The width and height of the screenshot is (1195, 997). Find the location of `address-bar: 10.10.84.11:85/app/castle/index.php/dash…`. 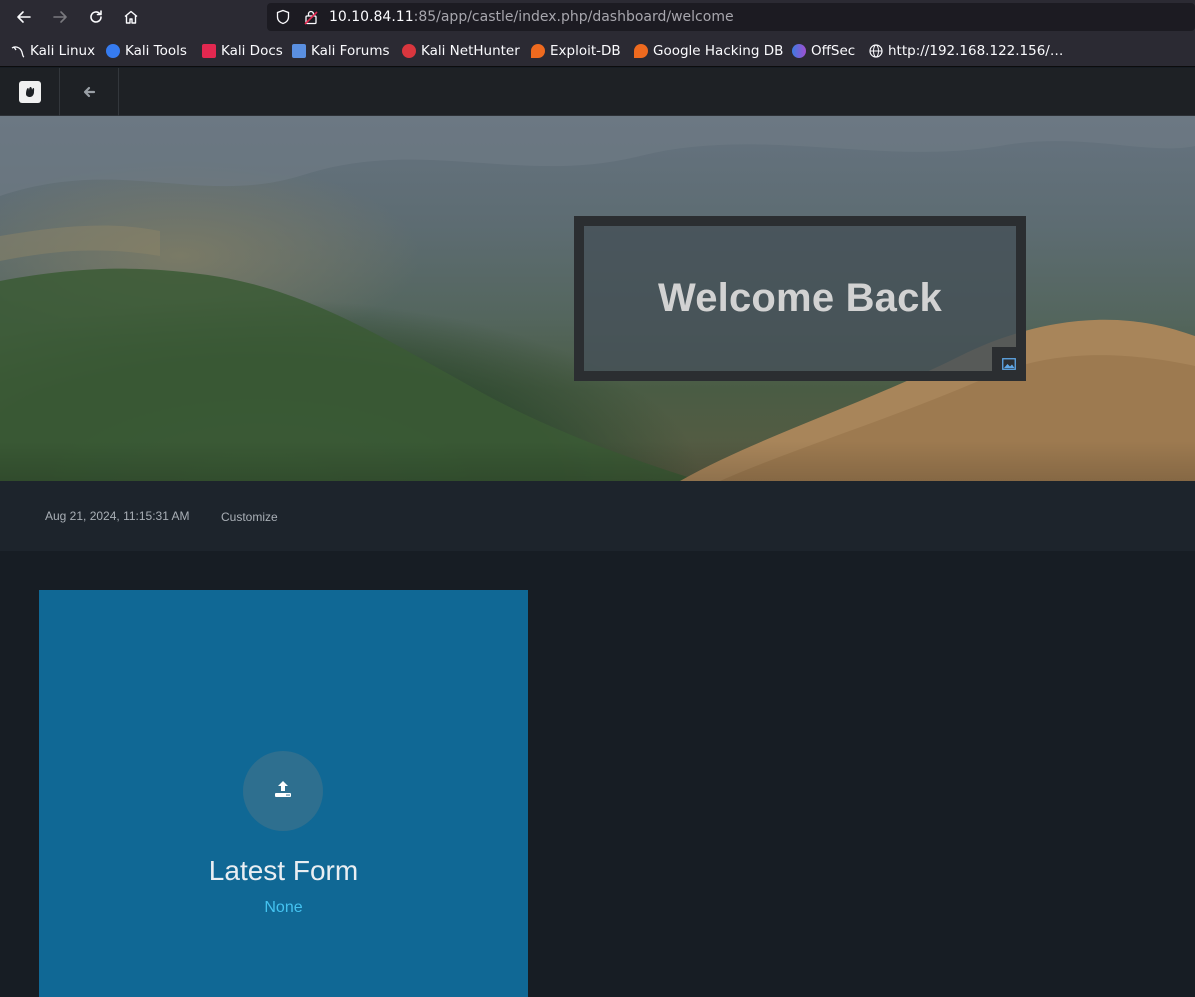

address-bar: 10.10.84.11:85/app/castle/index.php/dash… is located at coordinates (731, 17).